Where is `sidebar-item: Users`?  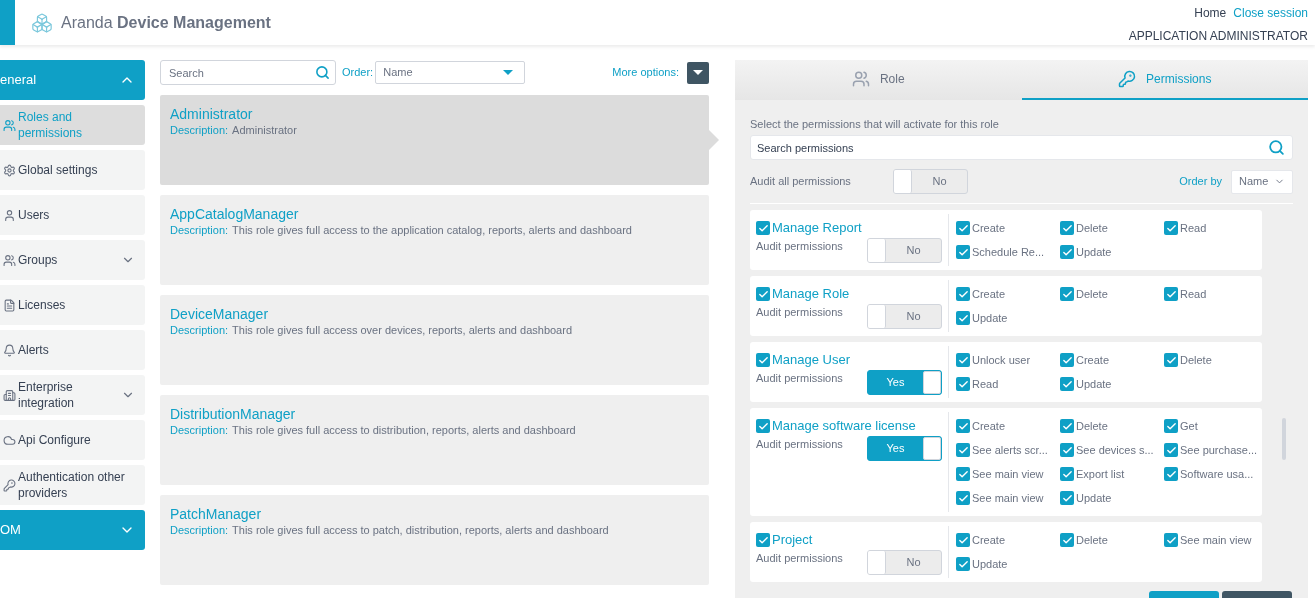
sidebar-item: Users is located at coordinates (72, 215).